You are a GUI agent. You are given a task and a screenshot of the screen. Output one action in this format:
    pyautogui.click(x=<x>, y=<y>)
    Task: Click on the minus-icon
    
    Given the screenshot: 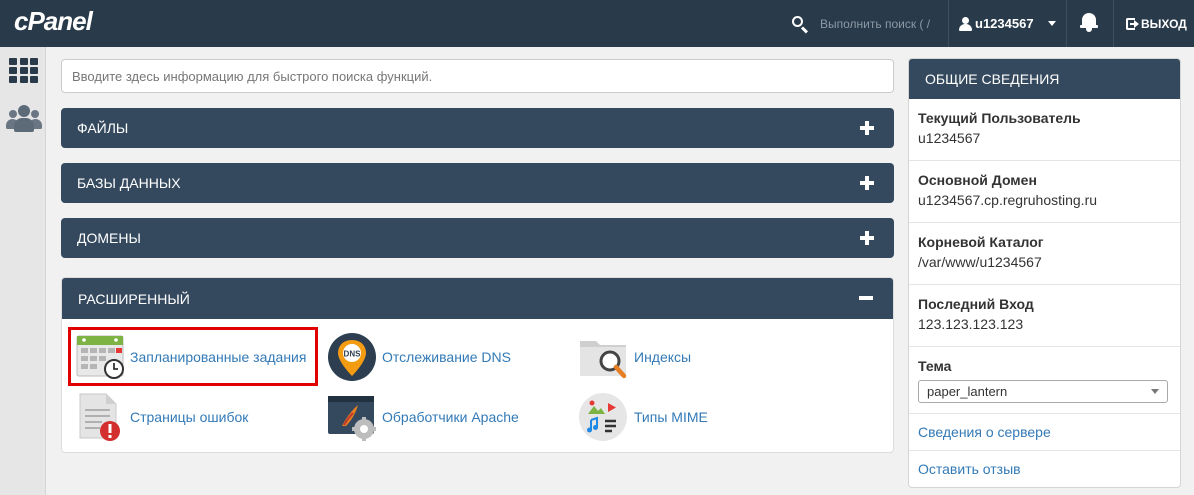 What is the action you would take?
    pyautogui.click(x=866, y=298)
    